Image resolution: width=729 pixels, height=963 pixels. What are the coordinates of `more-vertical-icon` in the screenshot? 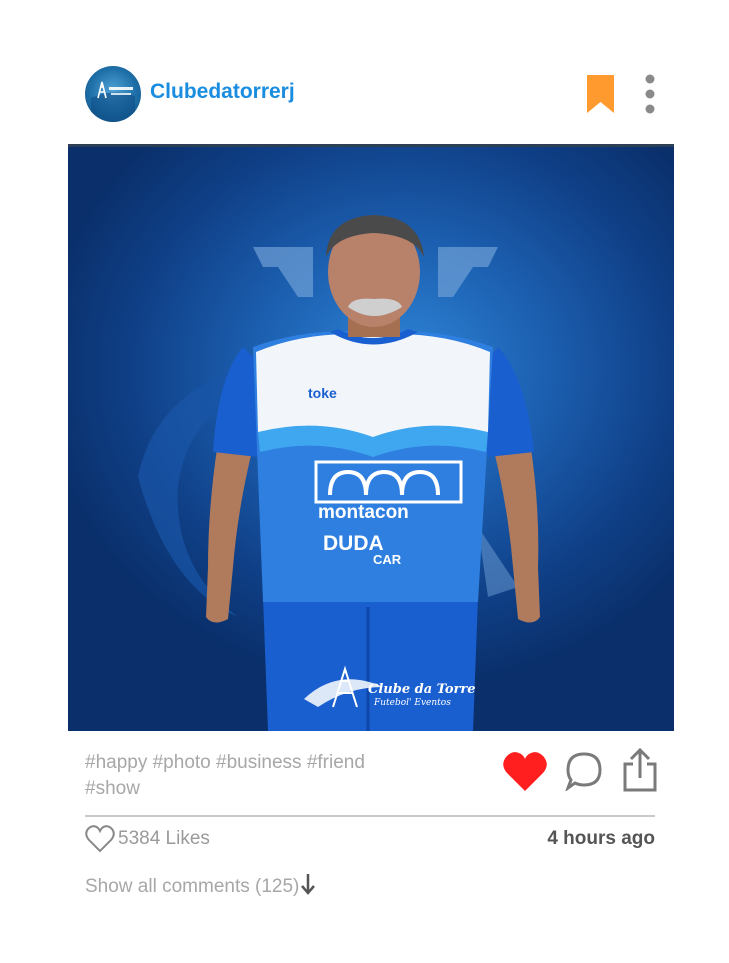 It's located at (650, 96).